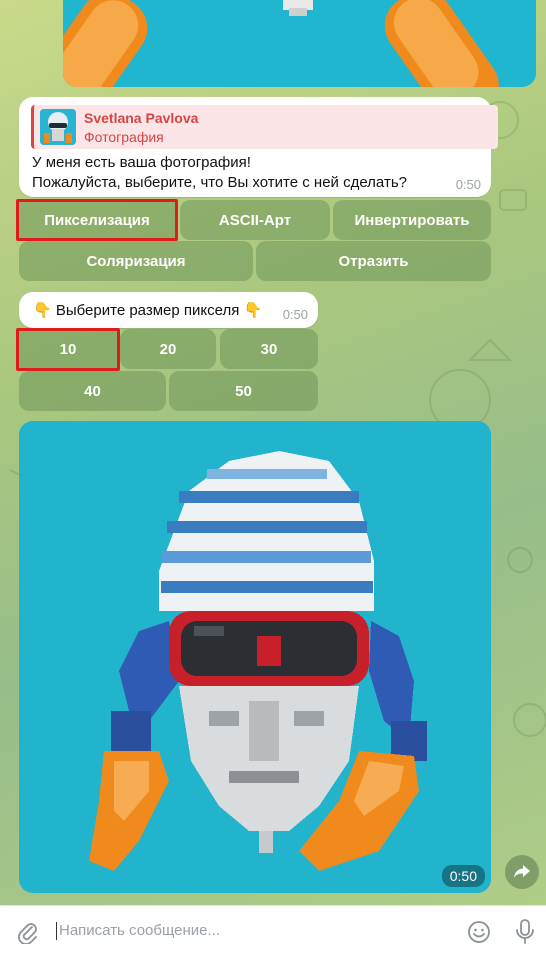 The image size is (546, 956). What do you see at coordinates (463, 876) in the screenshot?
I see `photo-time: 0:50` at bounding box center [463, 876].